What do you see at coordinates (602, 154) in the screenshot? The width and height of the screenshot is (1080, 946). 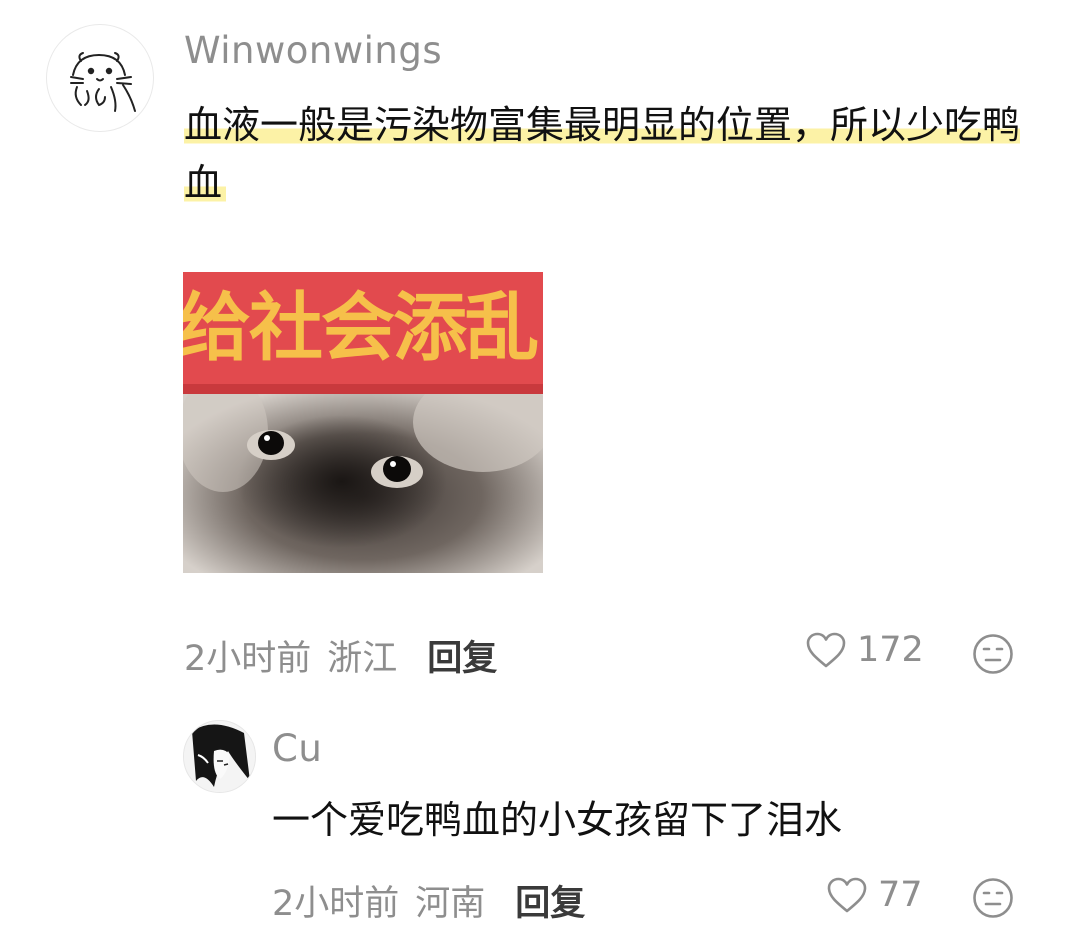 I see `comment-text-highlighted: 血液一般是污染物富集最明显的位置，所以少吃鸭血` at bounding box center [602, 154].